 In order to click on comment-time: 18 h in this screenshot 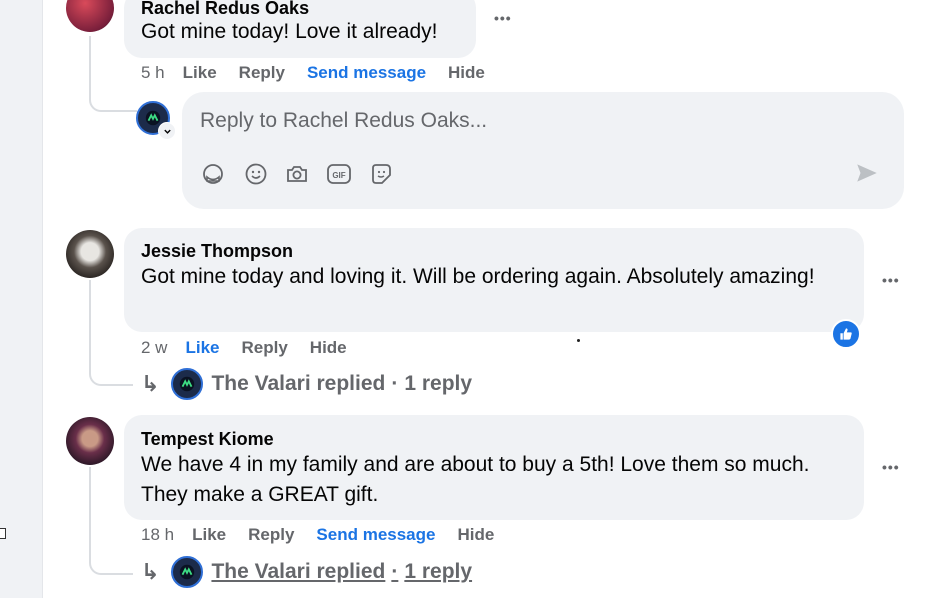, I will do `click(157, 535)`.